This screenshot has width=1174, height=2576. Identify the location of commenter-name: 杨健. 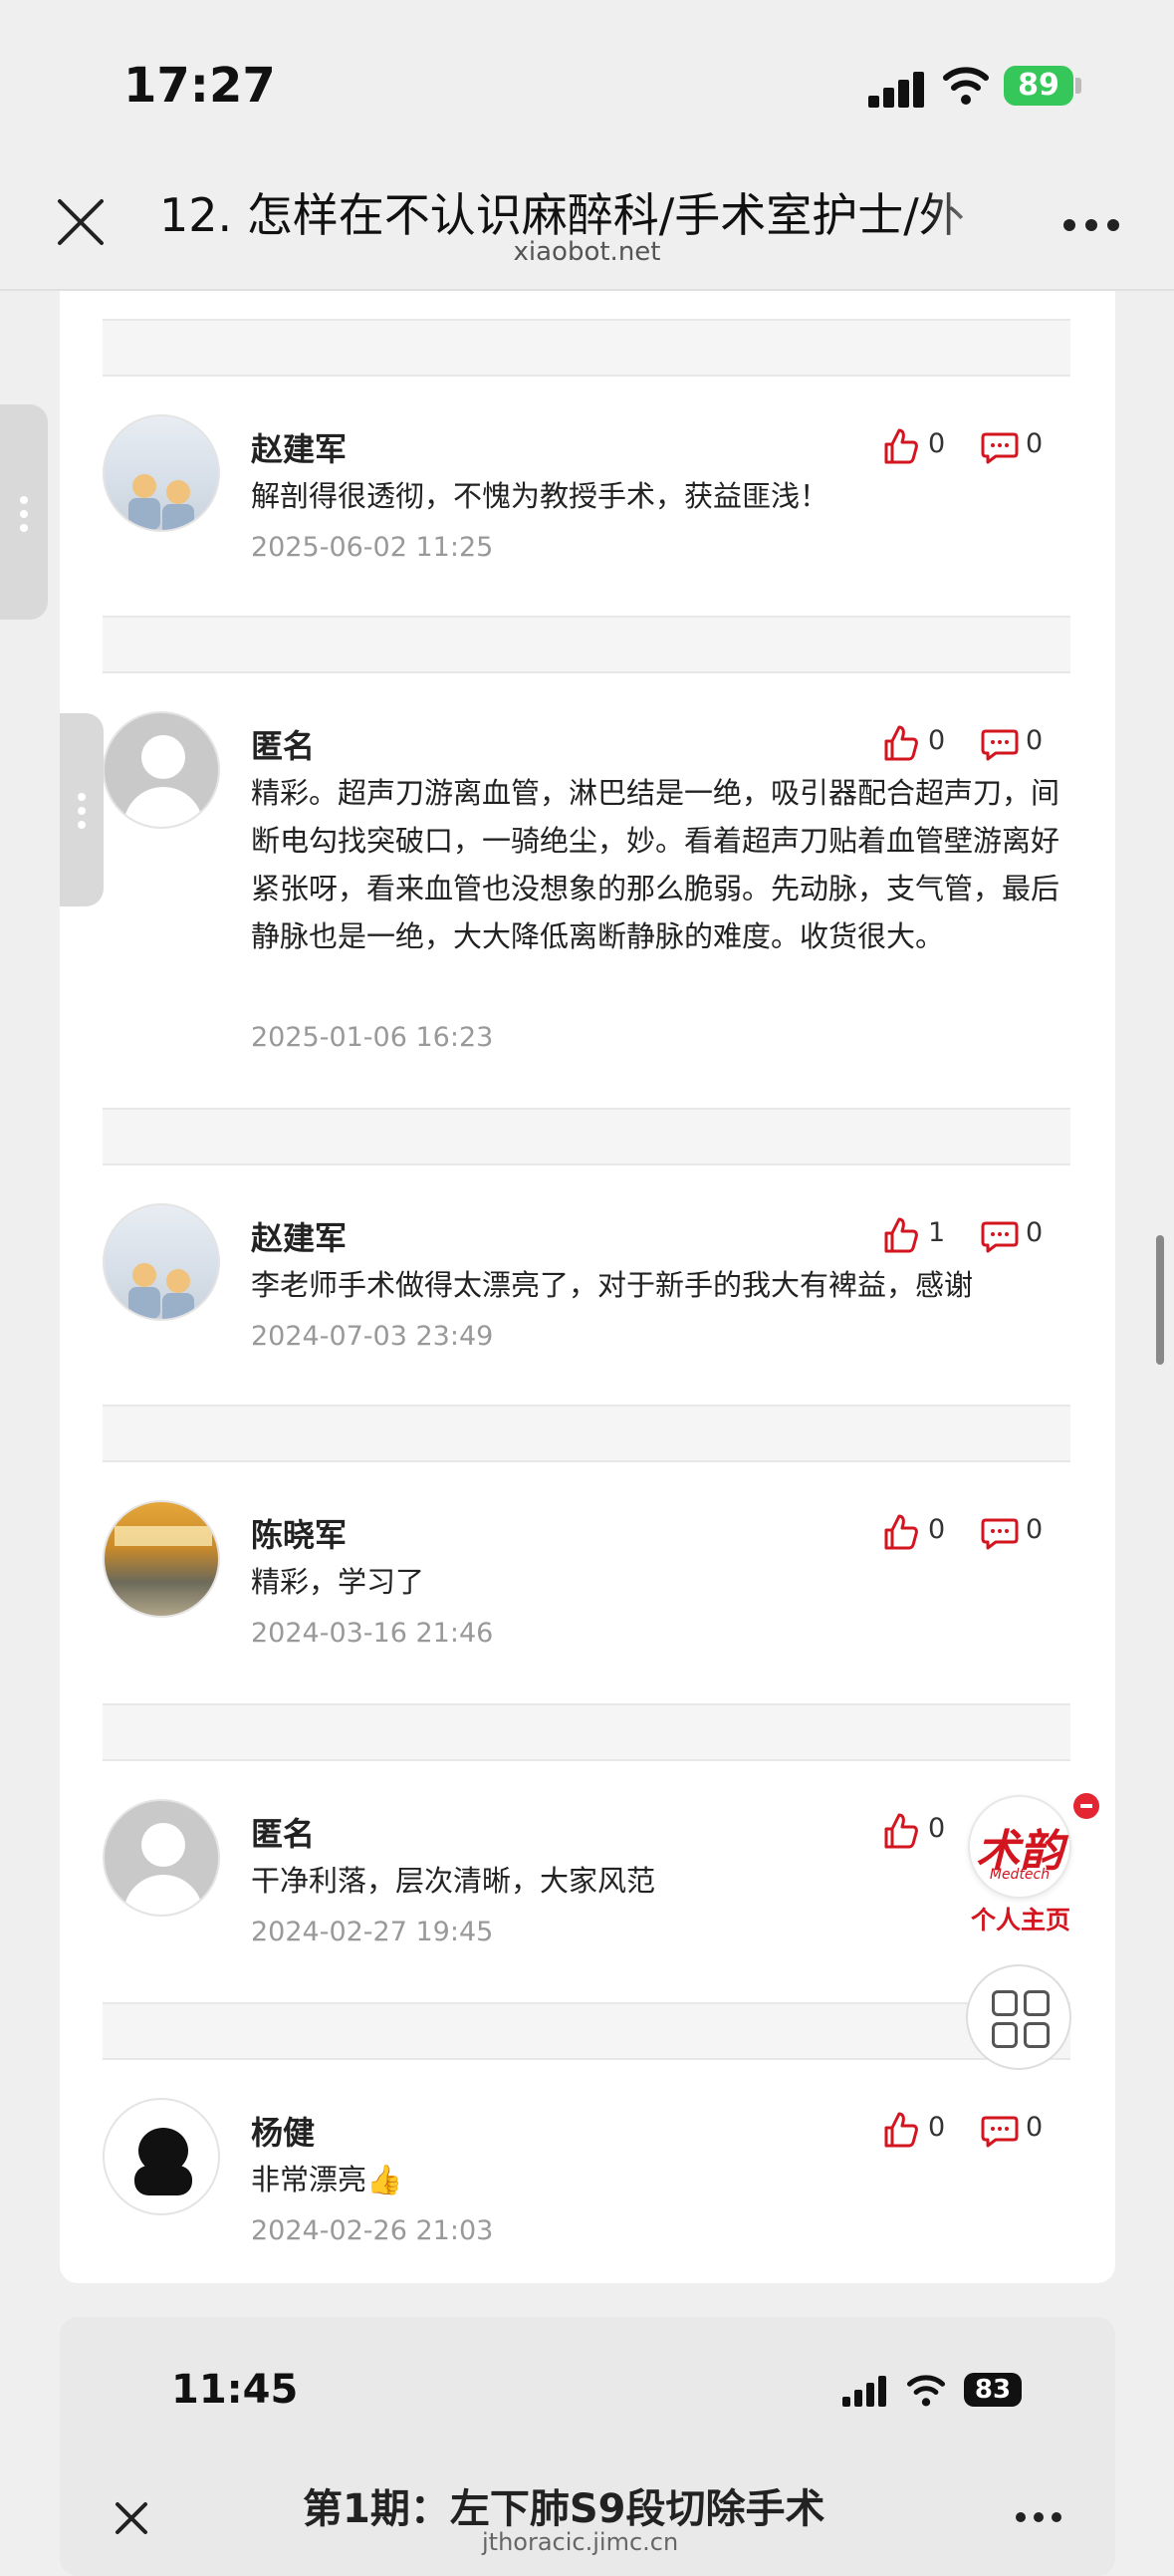
(283, 2131).